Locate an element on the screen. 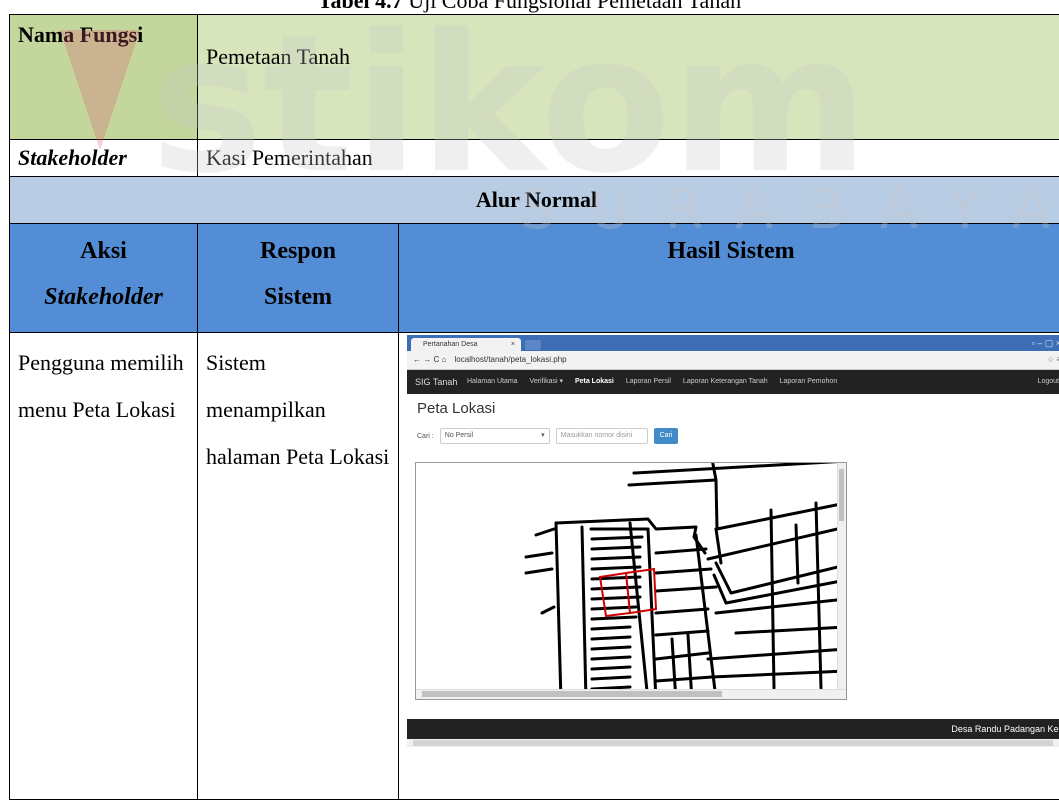 The height and width of the screenshot is (800, 1059). star-icon: ☆ ≡ is located at coordinates (1053, 360).